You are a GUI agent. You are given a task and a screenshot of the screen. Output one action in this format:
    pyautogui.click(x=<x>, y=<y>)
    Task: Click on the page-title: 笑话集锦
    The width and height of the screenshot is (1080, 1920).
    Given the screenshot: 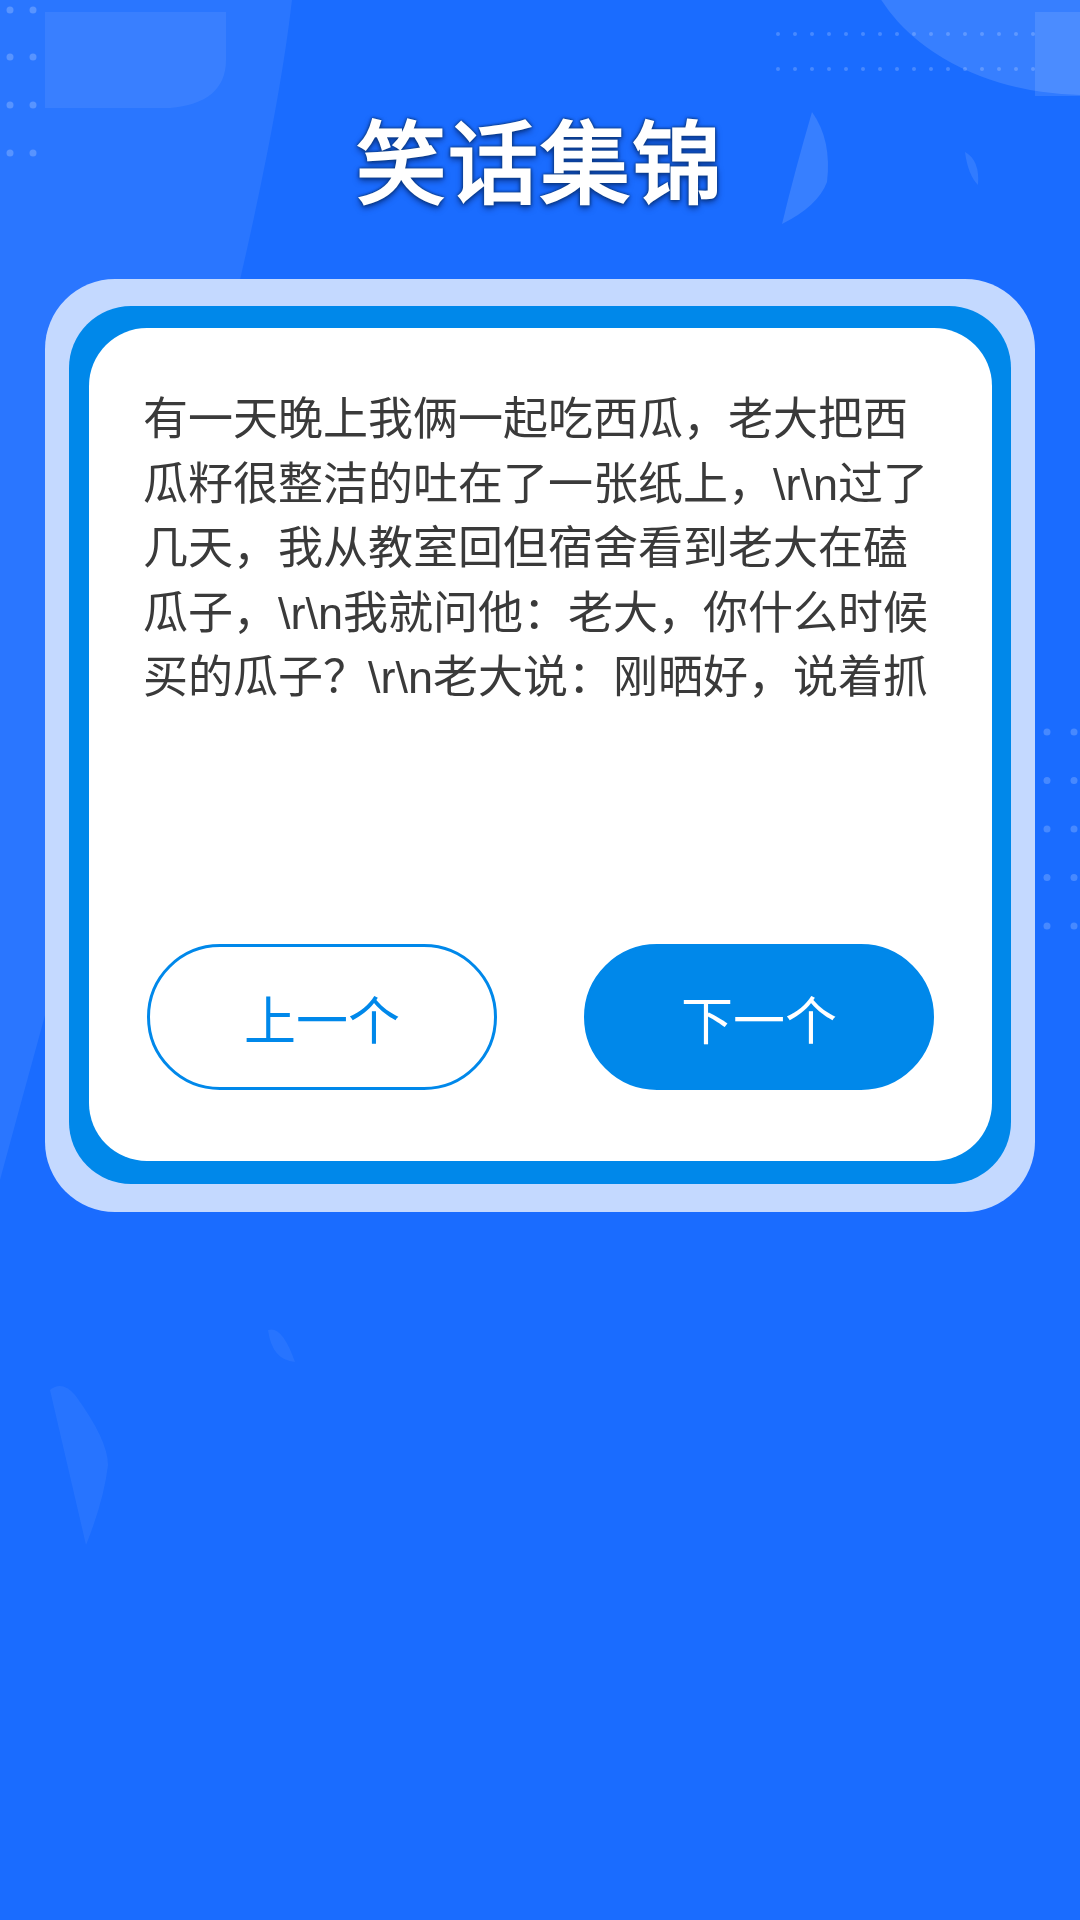 What is the action you would take?
    pyautogui.click(x=540, y=165)
    